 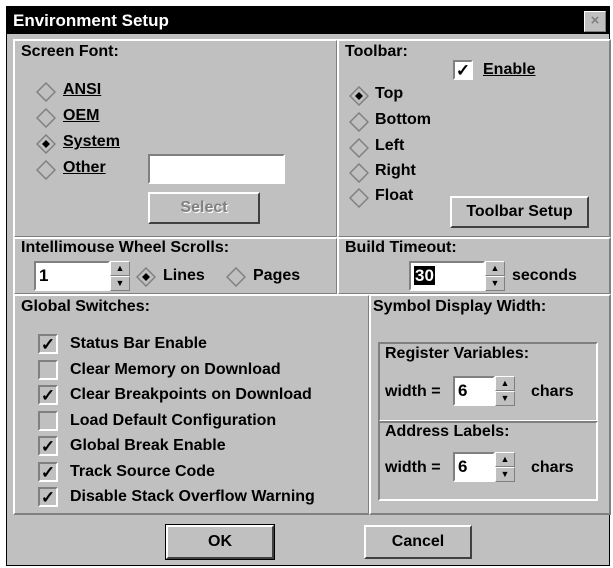 What do you see at coordinates (48, 471) in the screenshot?
I see `global-checkbox-track-source-code: ✓` at bounding box center [48, 471].